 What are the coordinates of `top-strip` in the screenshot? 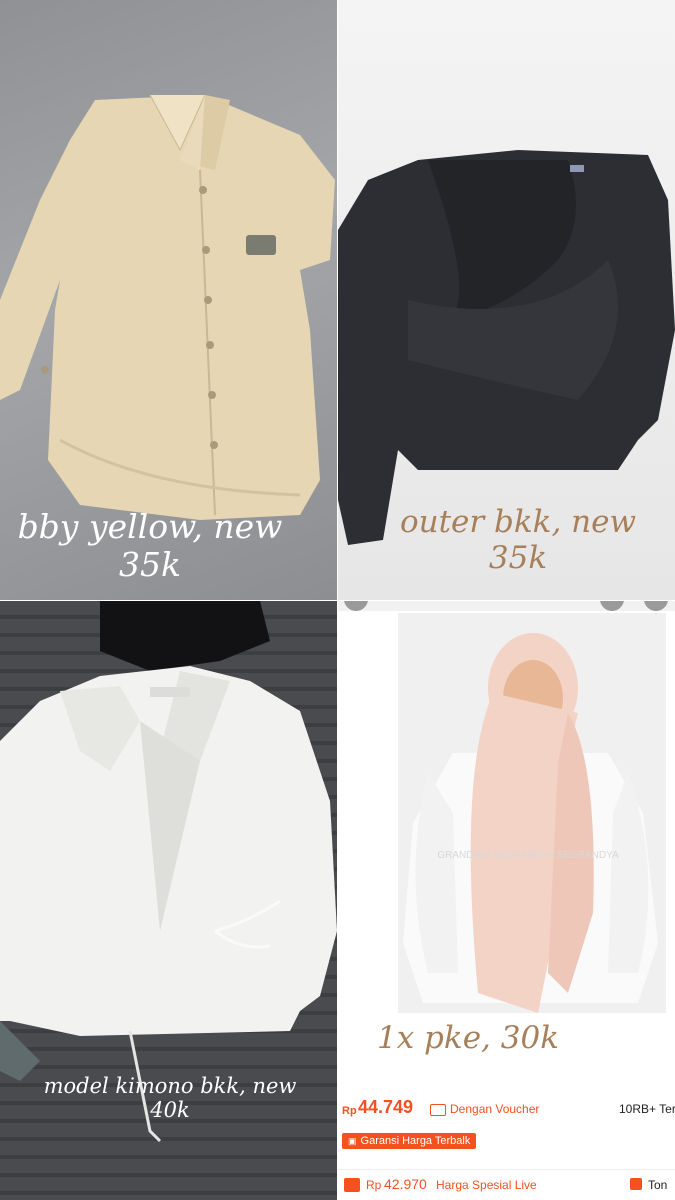 It's located at (506, 606).